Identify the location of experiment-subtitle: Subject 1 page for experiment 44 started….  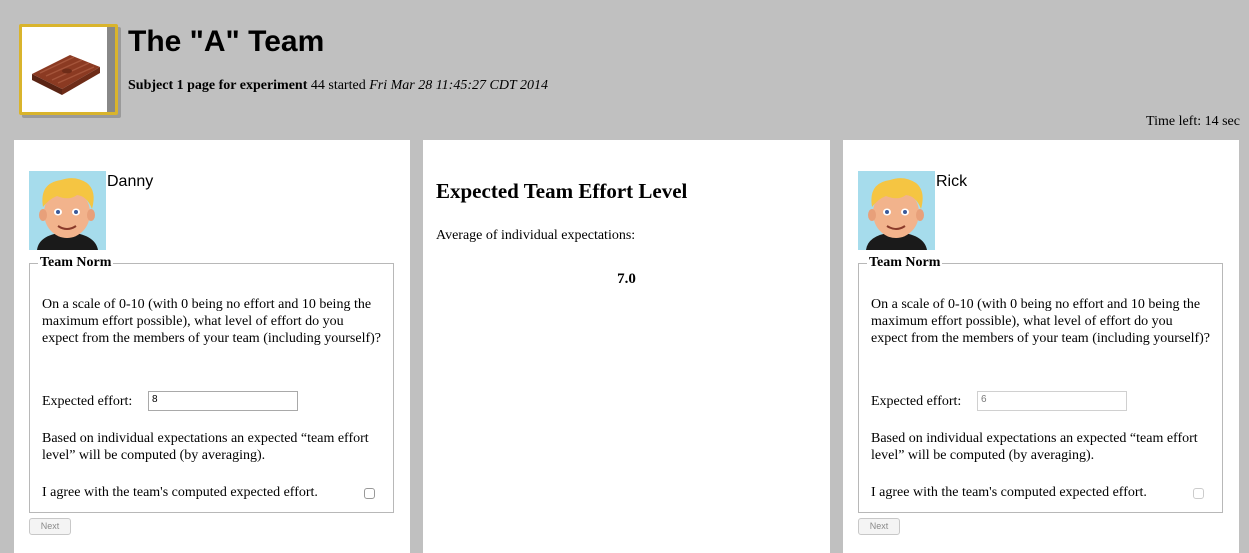
(338, 86).